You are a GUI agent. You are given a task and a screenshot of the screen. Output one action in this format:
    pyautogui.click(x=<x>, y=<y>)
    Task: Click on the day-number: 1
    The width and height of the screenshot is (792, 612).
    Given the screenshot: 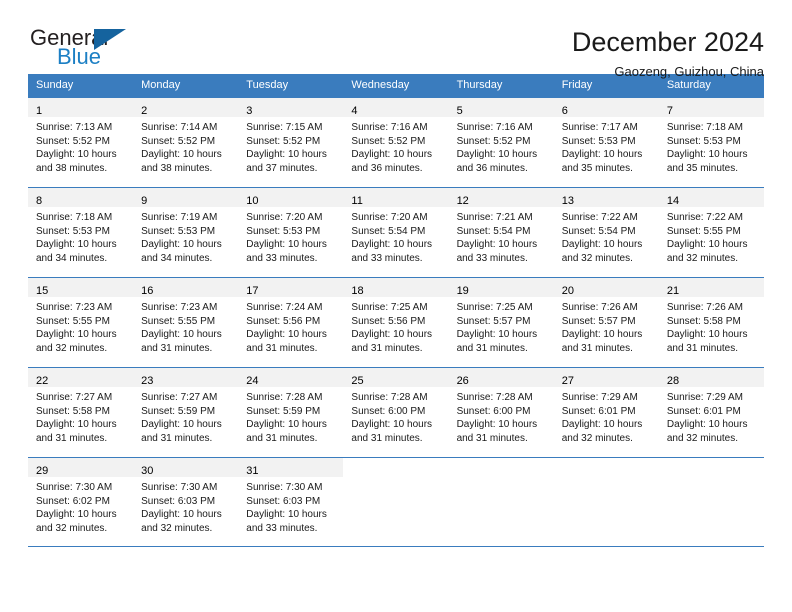 What is the action you would take?
    pyautogui.click(x=39, y=111)
    